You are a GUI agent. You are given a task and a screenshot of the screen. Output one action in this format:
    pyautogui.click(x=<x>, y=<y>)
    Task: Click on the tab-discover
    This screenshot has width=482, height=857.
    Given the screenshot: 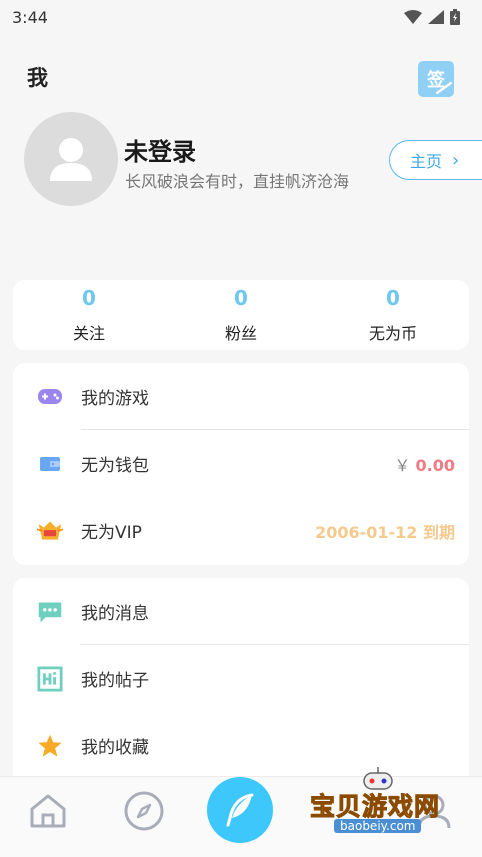 What is the action you would take?
    pyautogui.click(x=144, y=811)
    